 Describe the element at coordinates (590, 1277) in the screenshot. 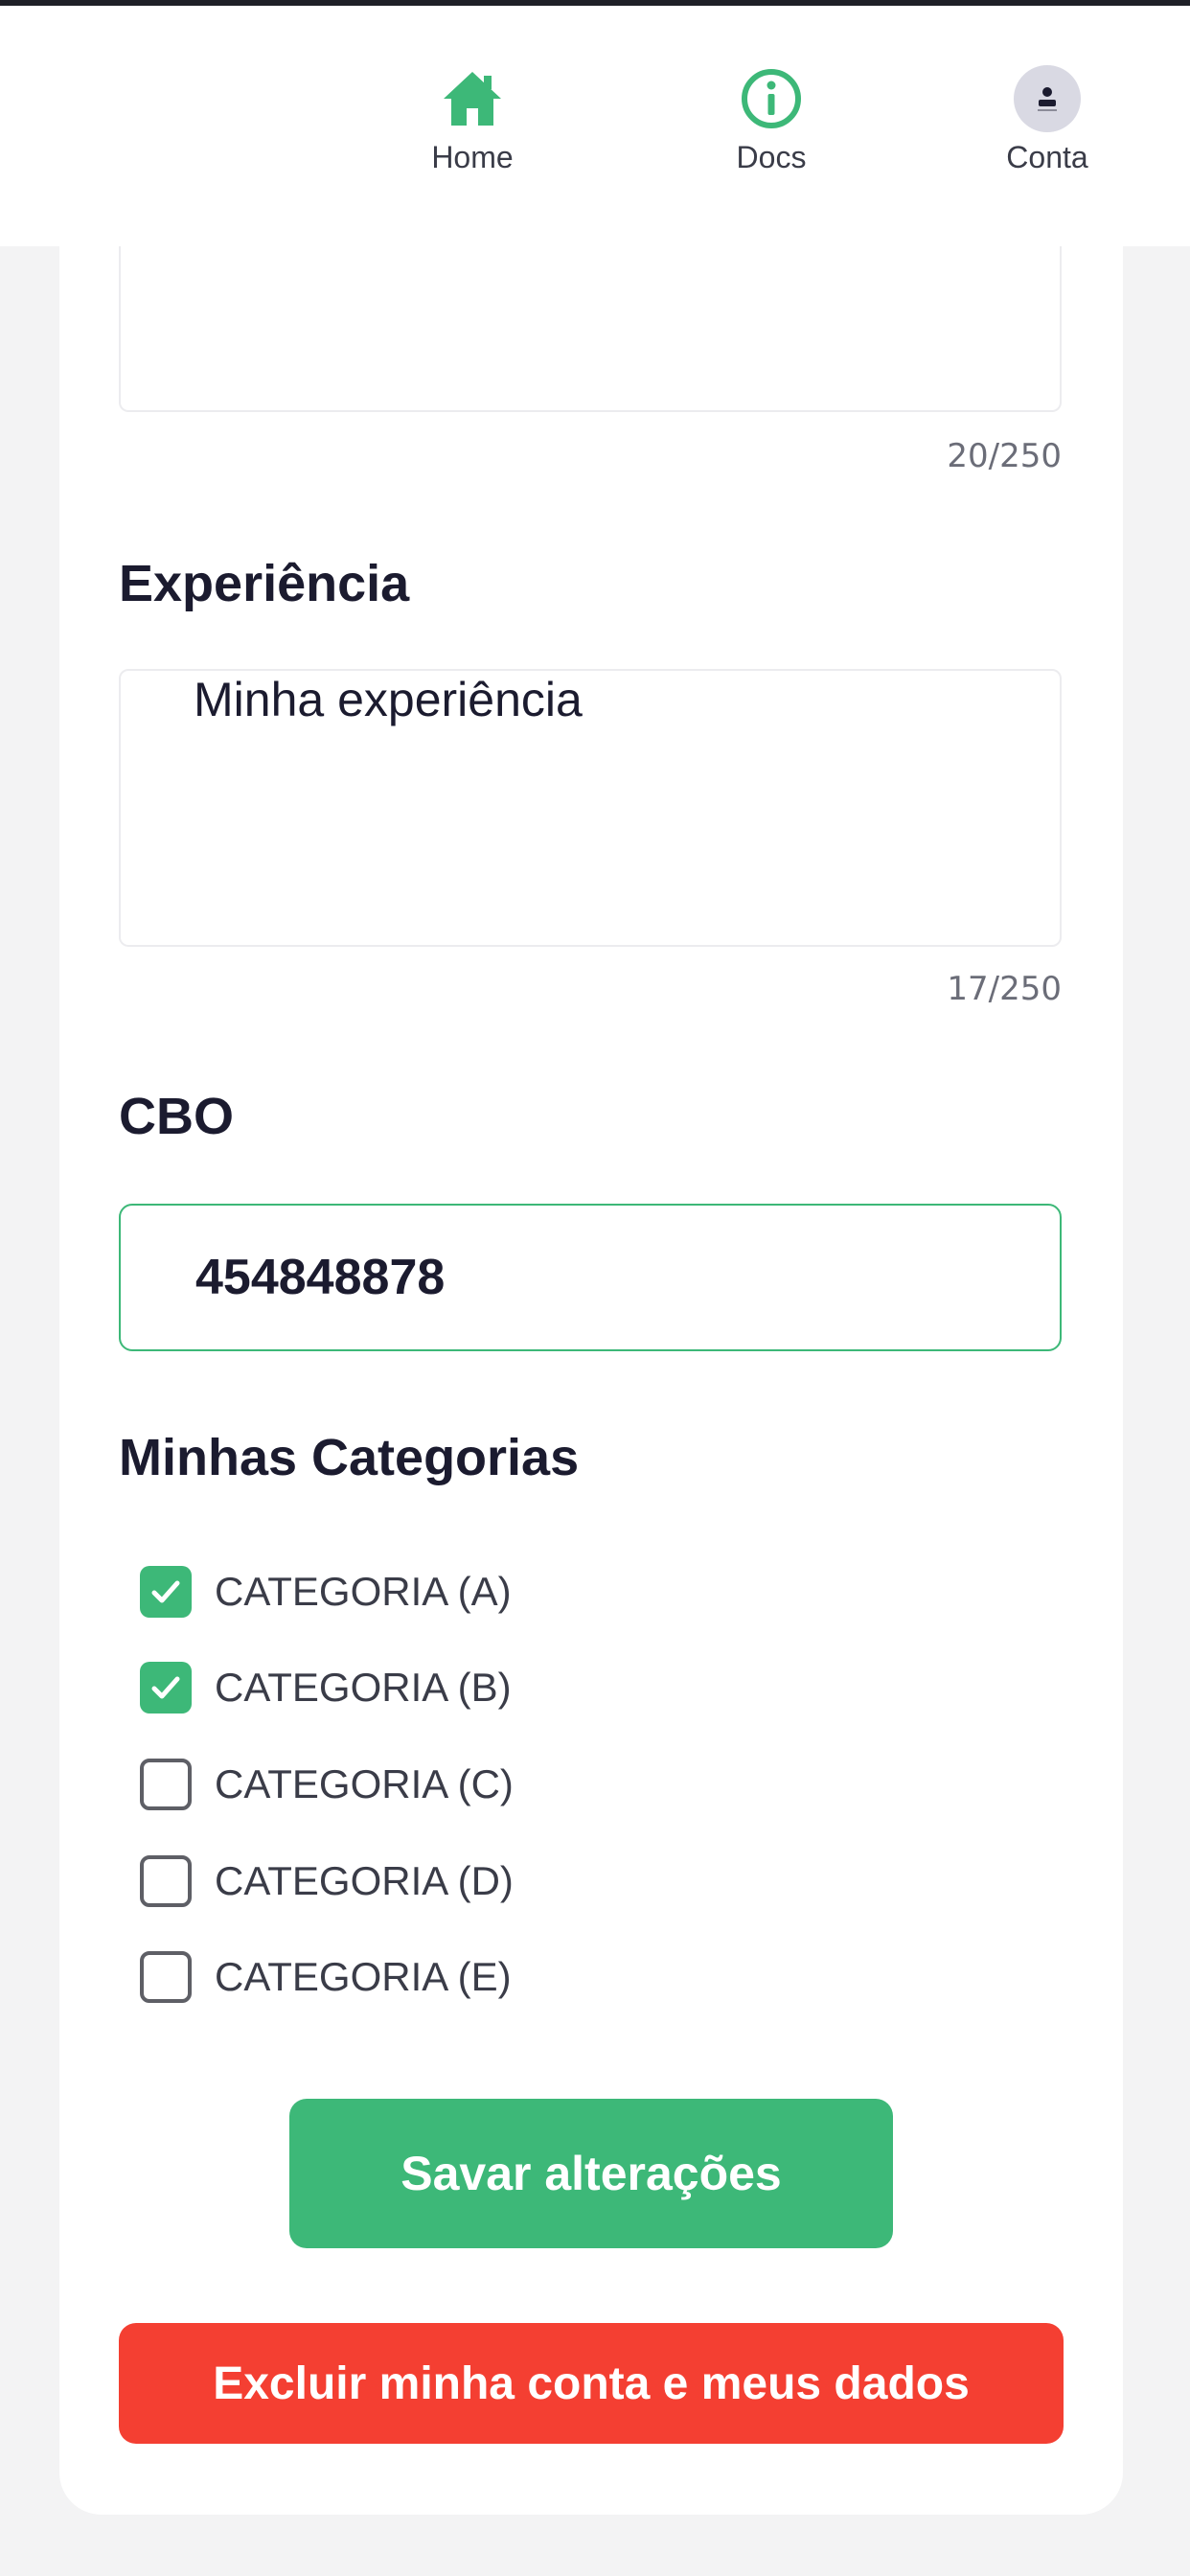

I see `cbo-input: 454848878` at that location.